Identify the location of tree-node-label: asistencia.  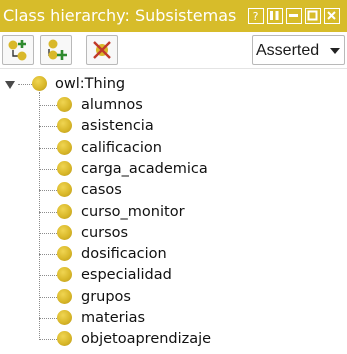
(117, 126).